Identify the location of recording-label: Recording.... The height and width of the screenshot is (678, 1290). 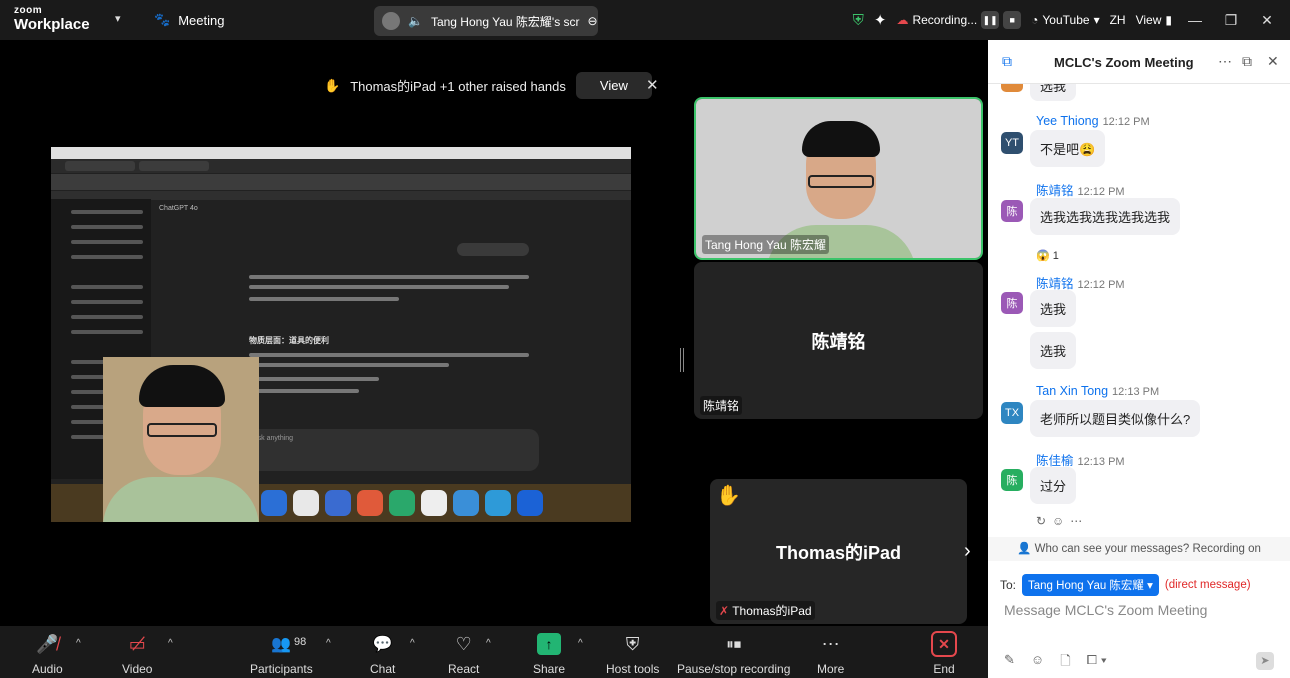
(945, 20).